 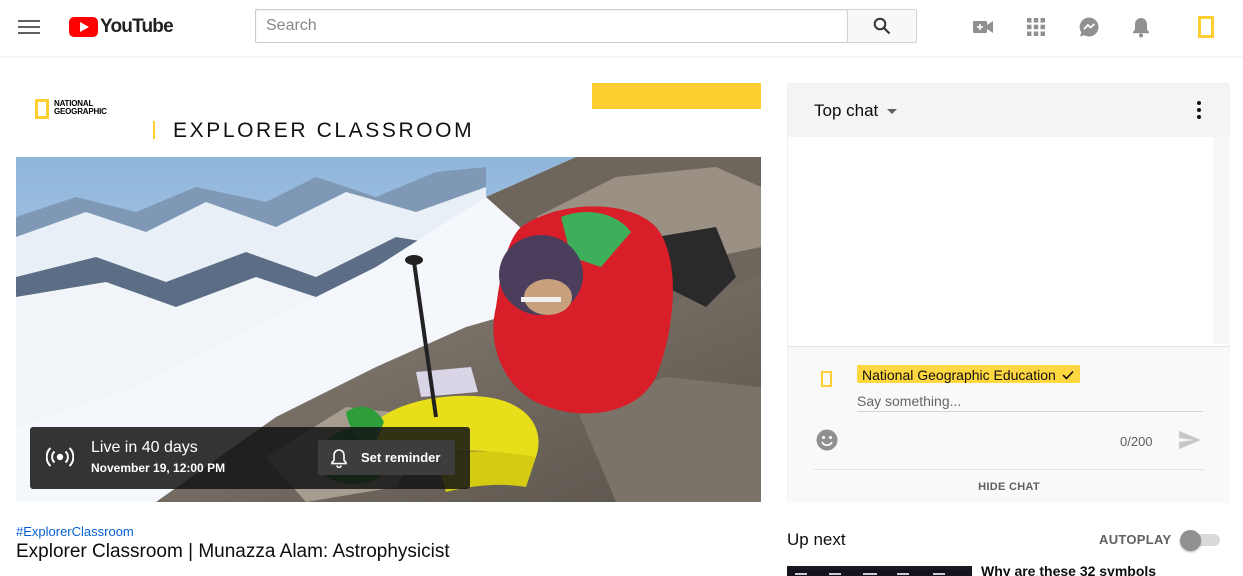 What do you see at coordinates (816, 539) in the screenshot?
I see `up-next-heading: Up next` at bounding box center [816, 539].